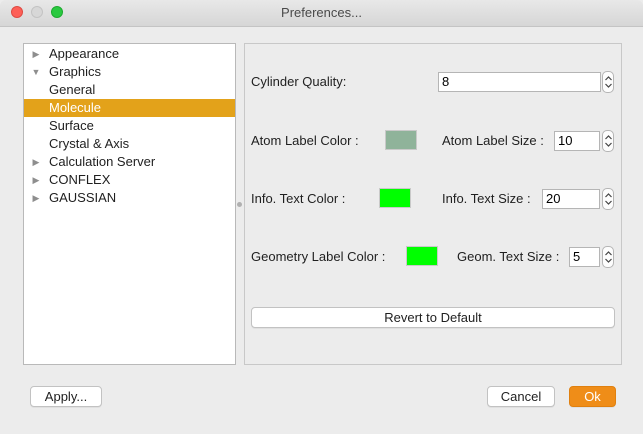 Image resolution: width=643 pixels, height=434 pixels. Describe the element at coordinates (486, 198) in the screenshot. I see `info-text-size-label: Info. Text Size :` at that location.